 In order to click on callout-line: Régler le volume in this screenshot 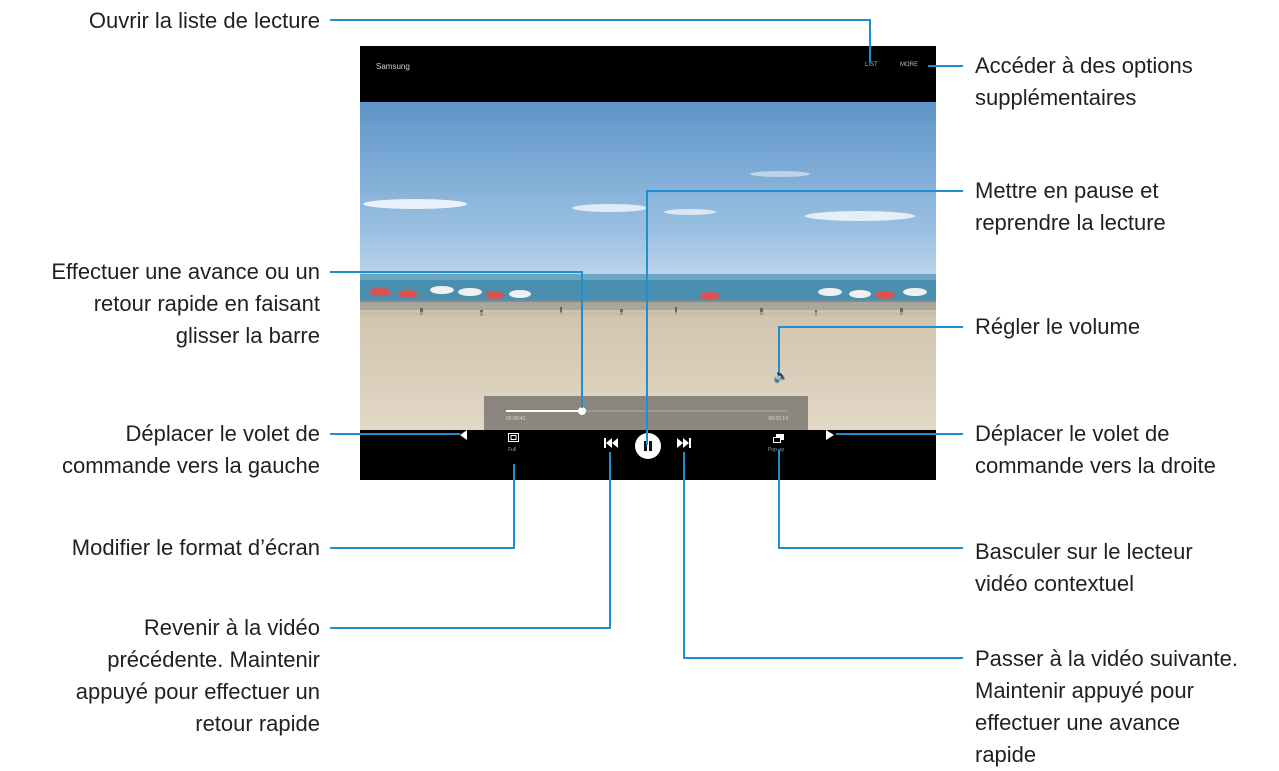, I will do `click(1058, 326)`.